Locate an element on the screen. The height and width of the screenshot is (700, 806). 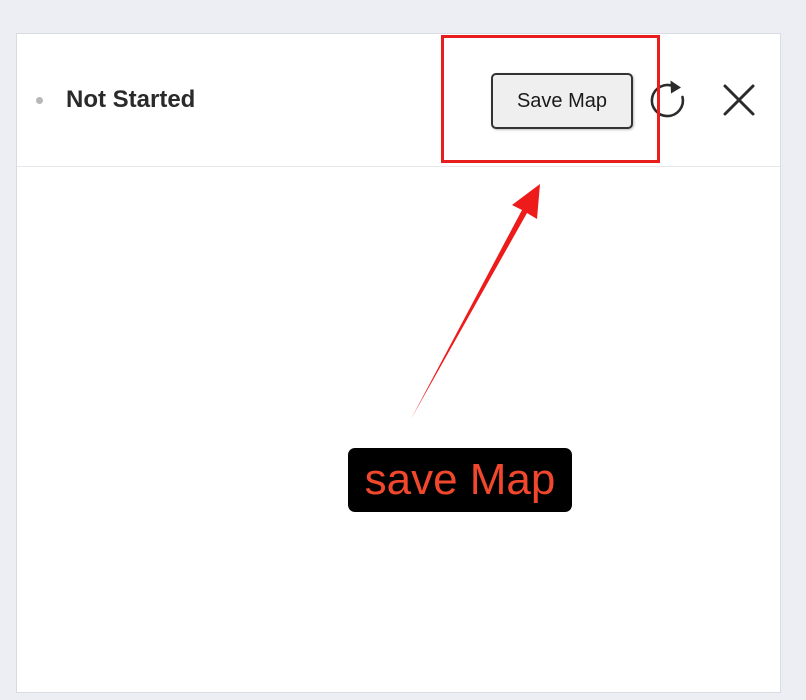
refresh-icon-svg is located at coordinates (667, 99).